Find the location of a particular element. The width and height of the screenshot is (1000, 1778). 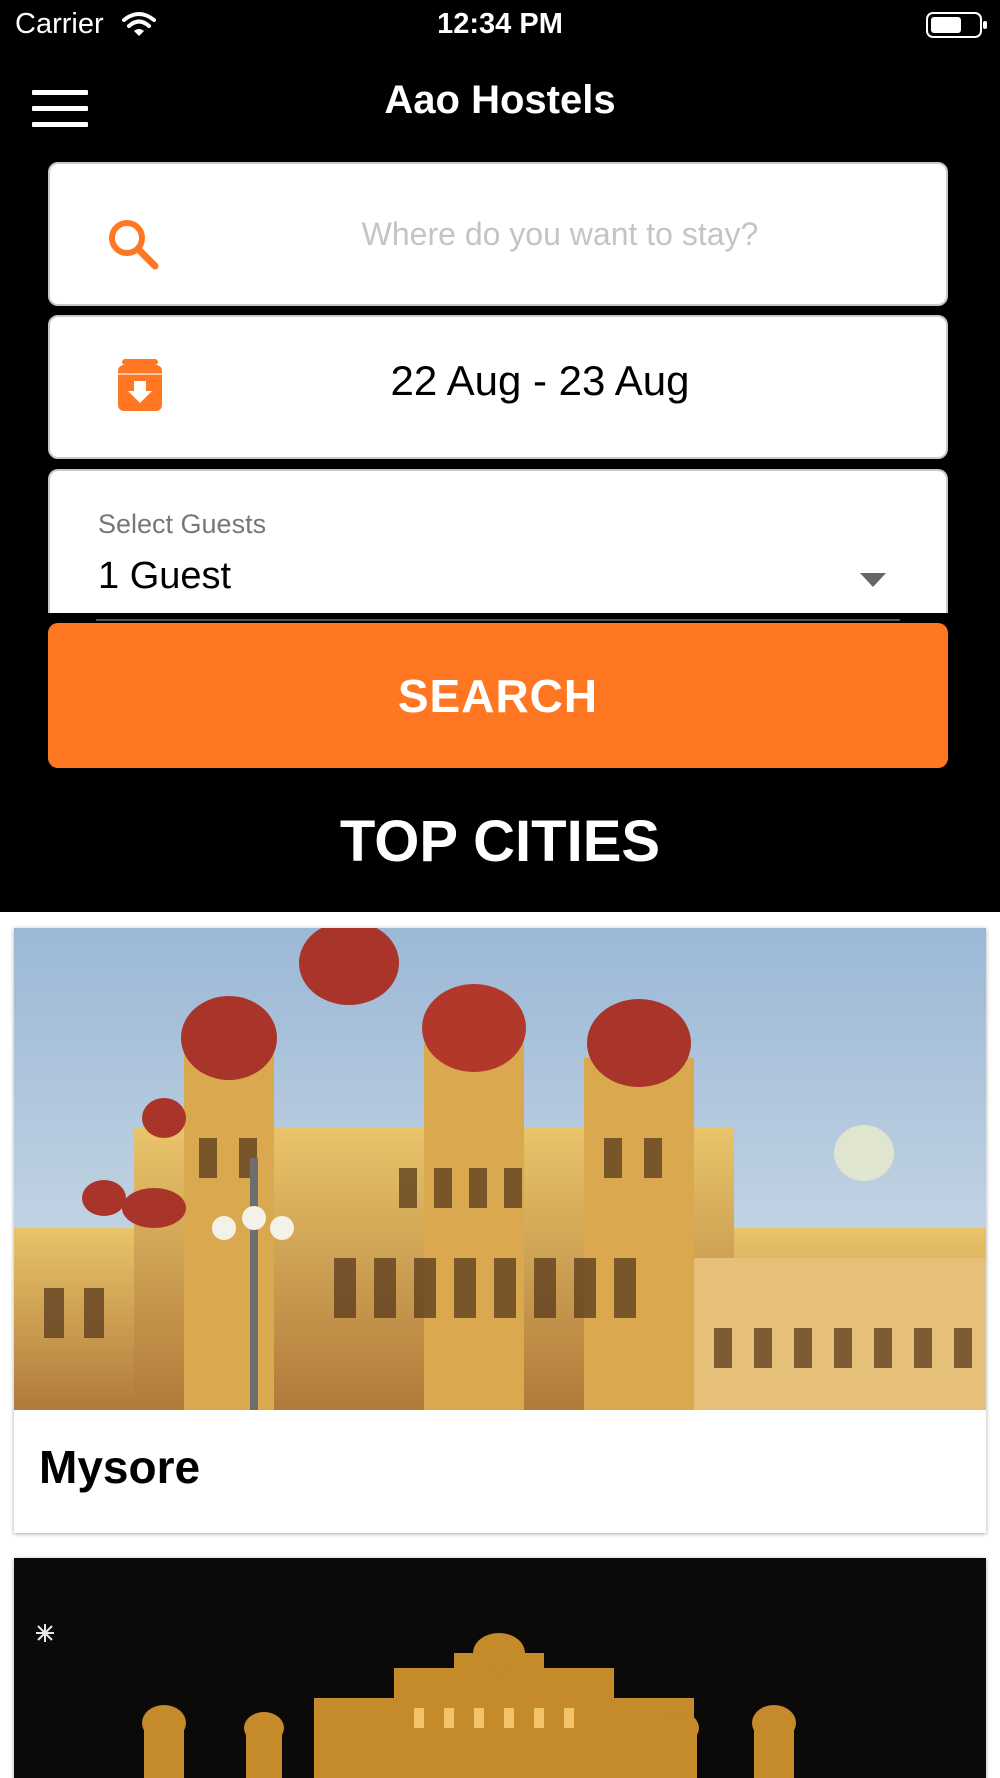

city-card is located at coordinates (500, 1668).